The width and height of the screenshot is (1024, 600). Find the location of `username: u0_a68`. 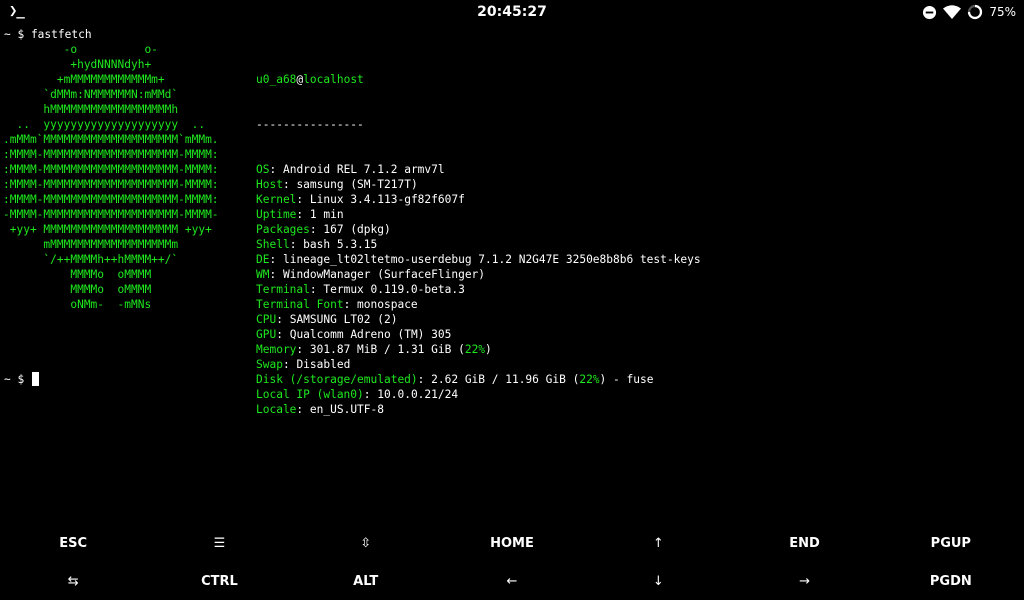

username: u0_a68 is located at coordinates (276, 79).